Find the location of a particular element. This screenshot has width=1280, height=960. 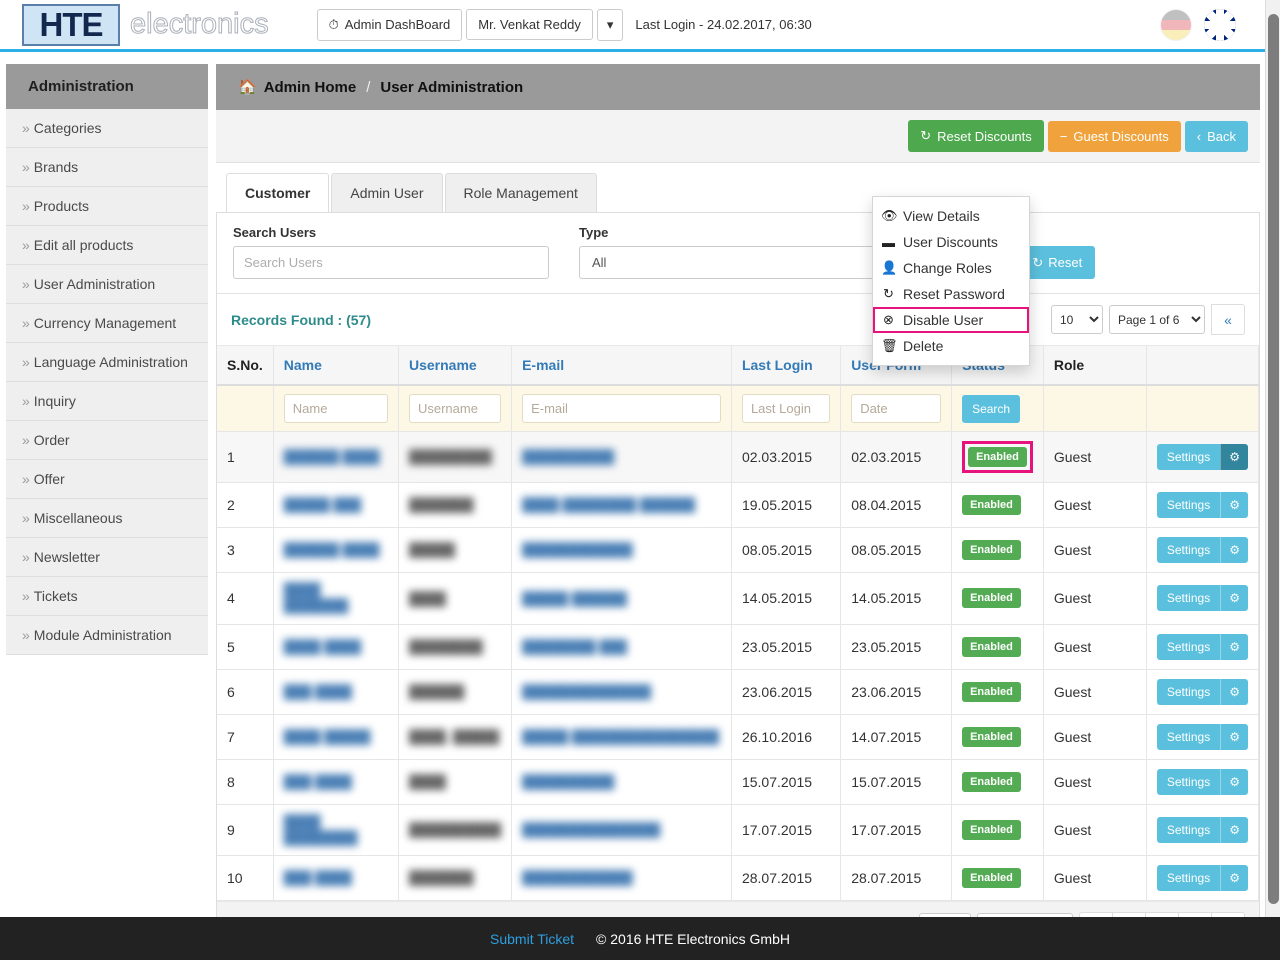

admin-dashboard-button: ⏱ Admin DashBoard is located at coordinates (389, 24).